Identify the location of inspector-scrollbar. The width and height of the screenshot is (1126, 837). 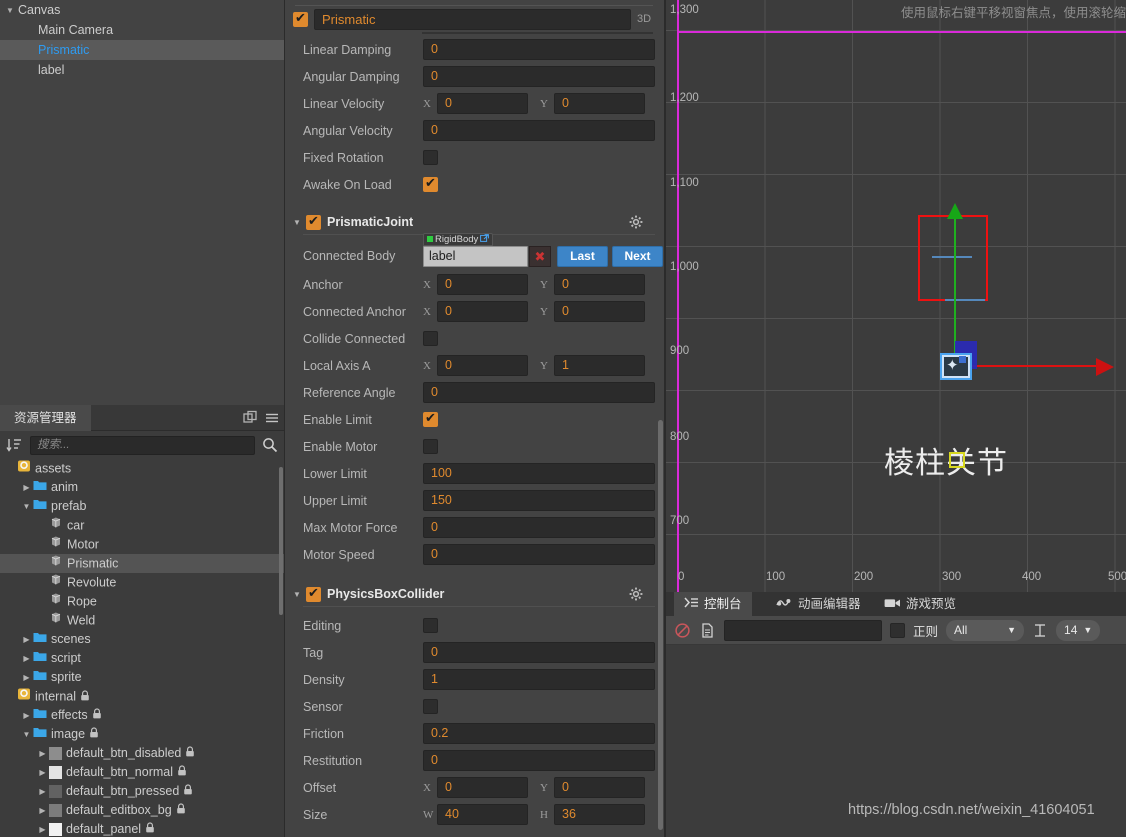
(660, 625).